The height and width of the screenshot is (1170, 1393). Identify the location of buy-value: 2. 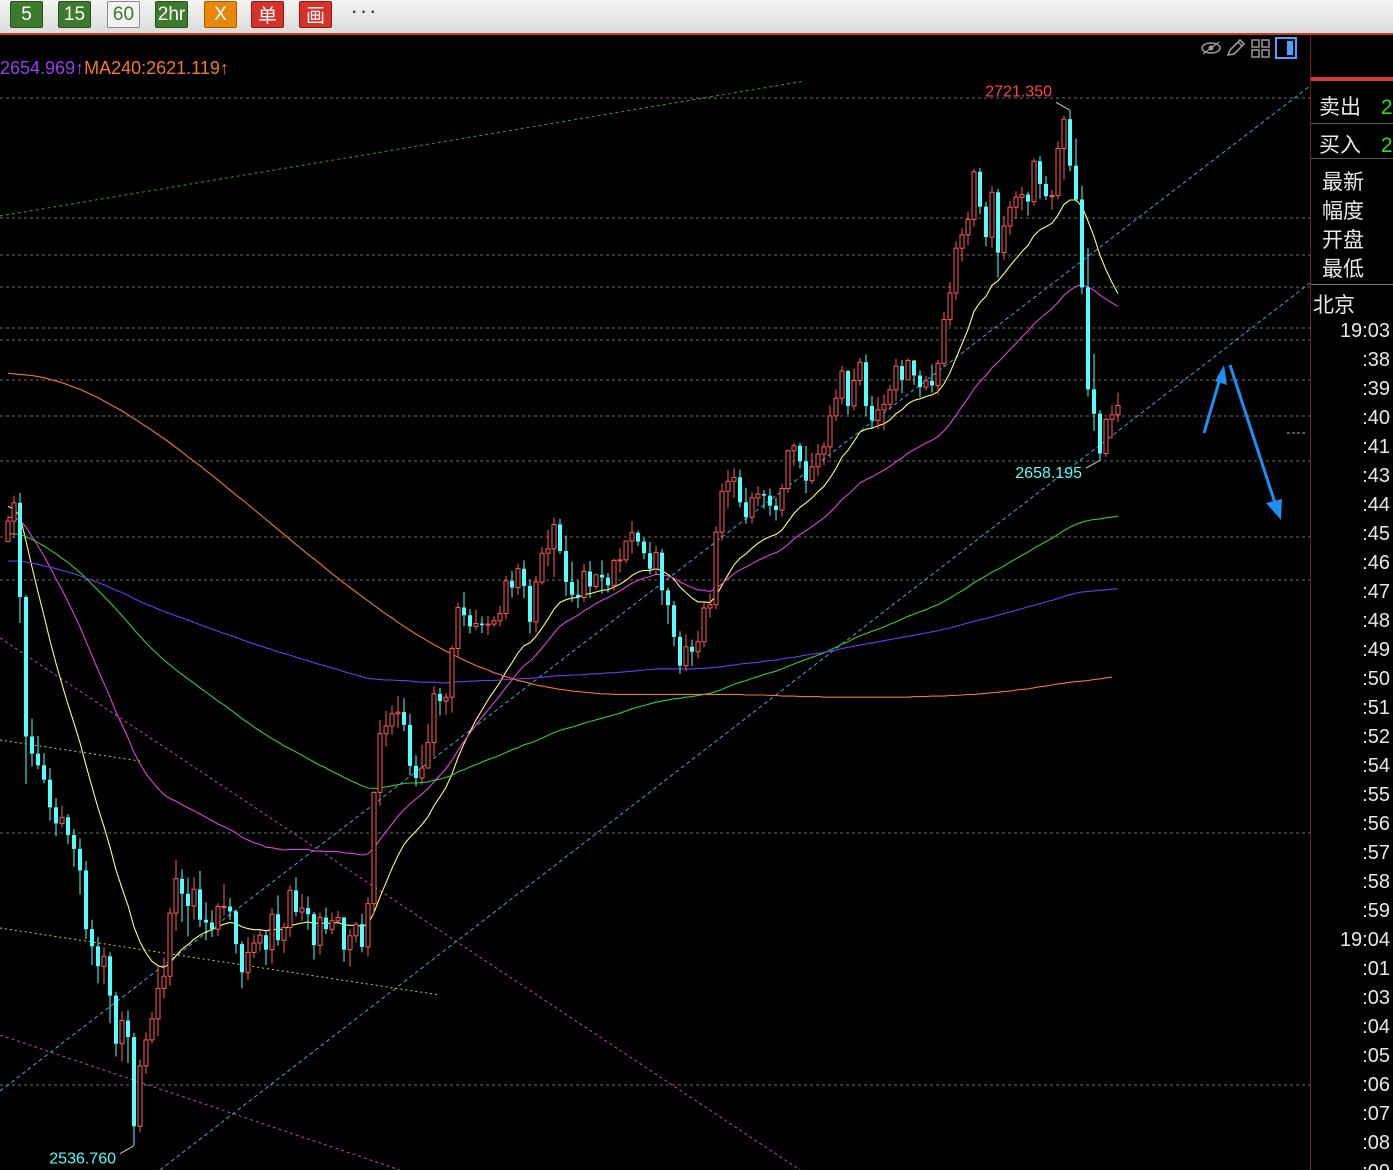
(1386, 145).